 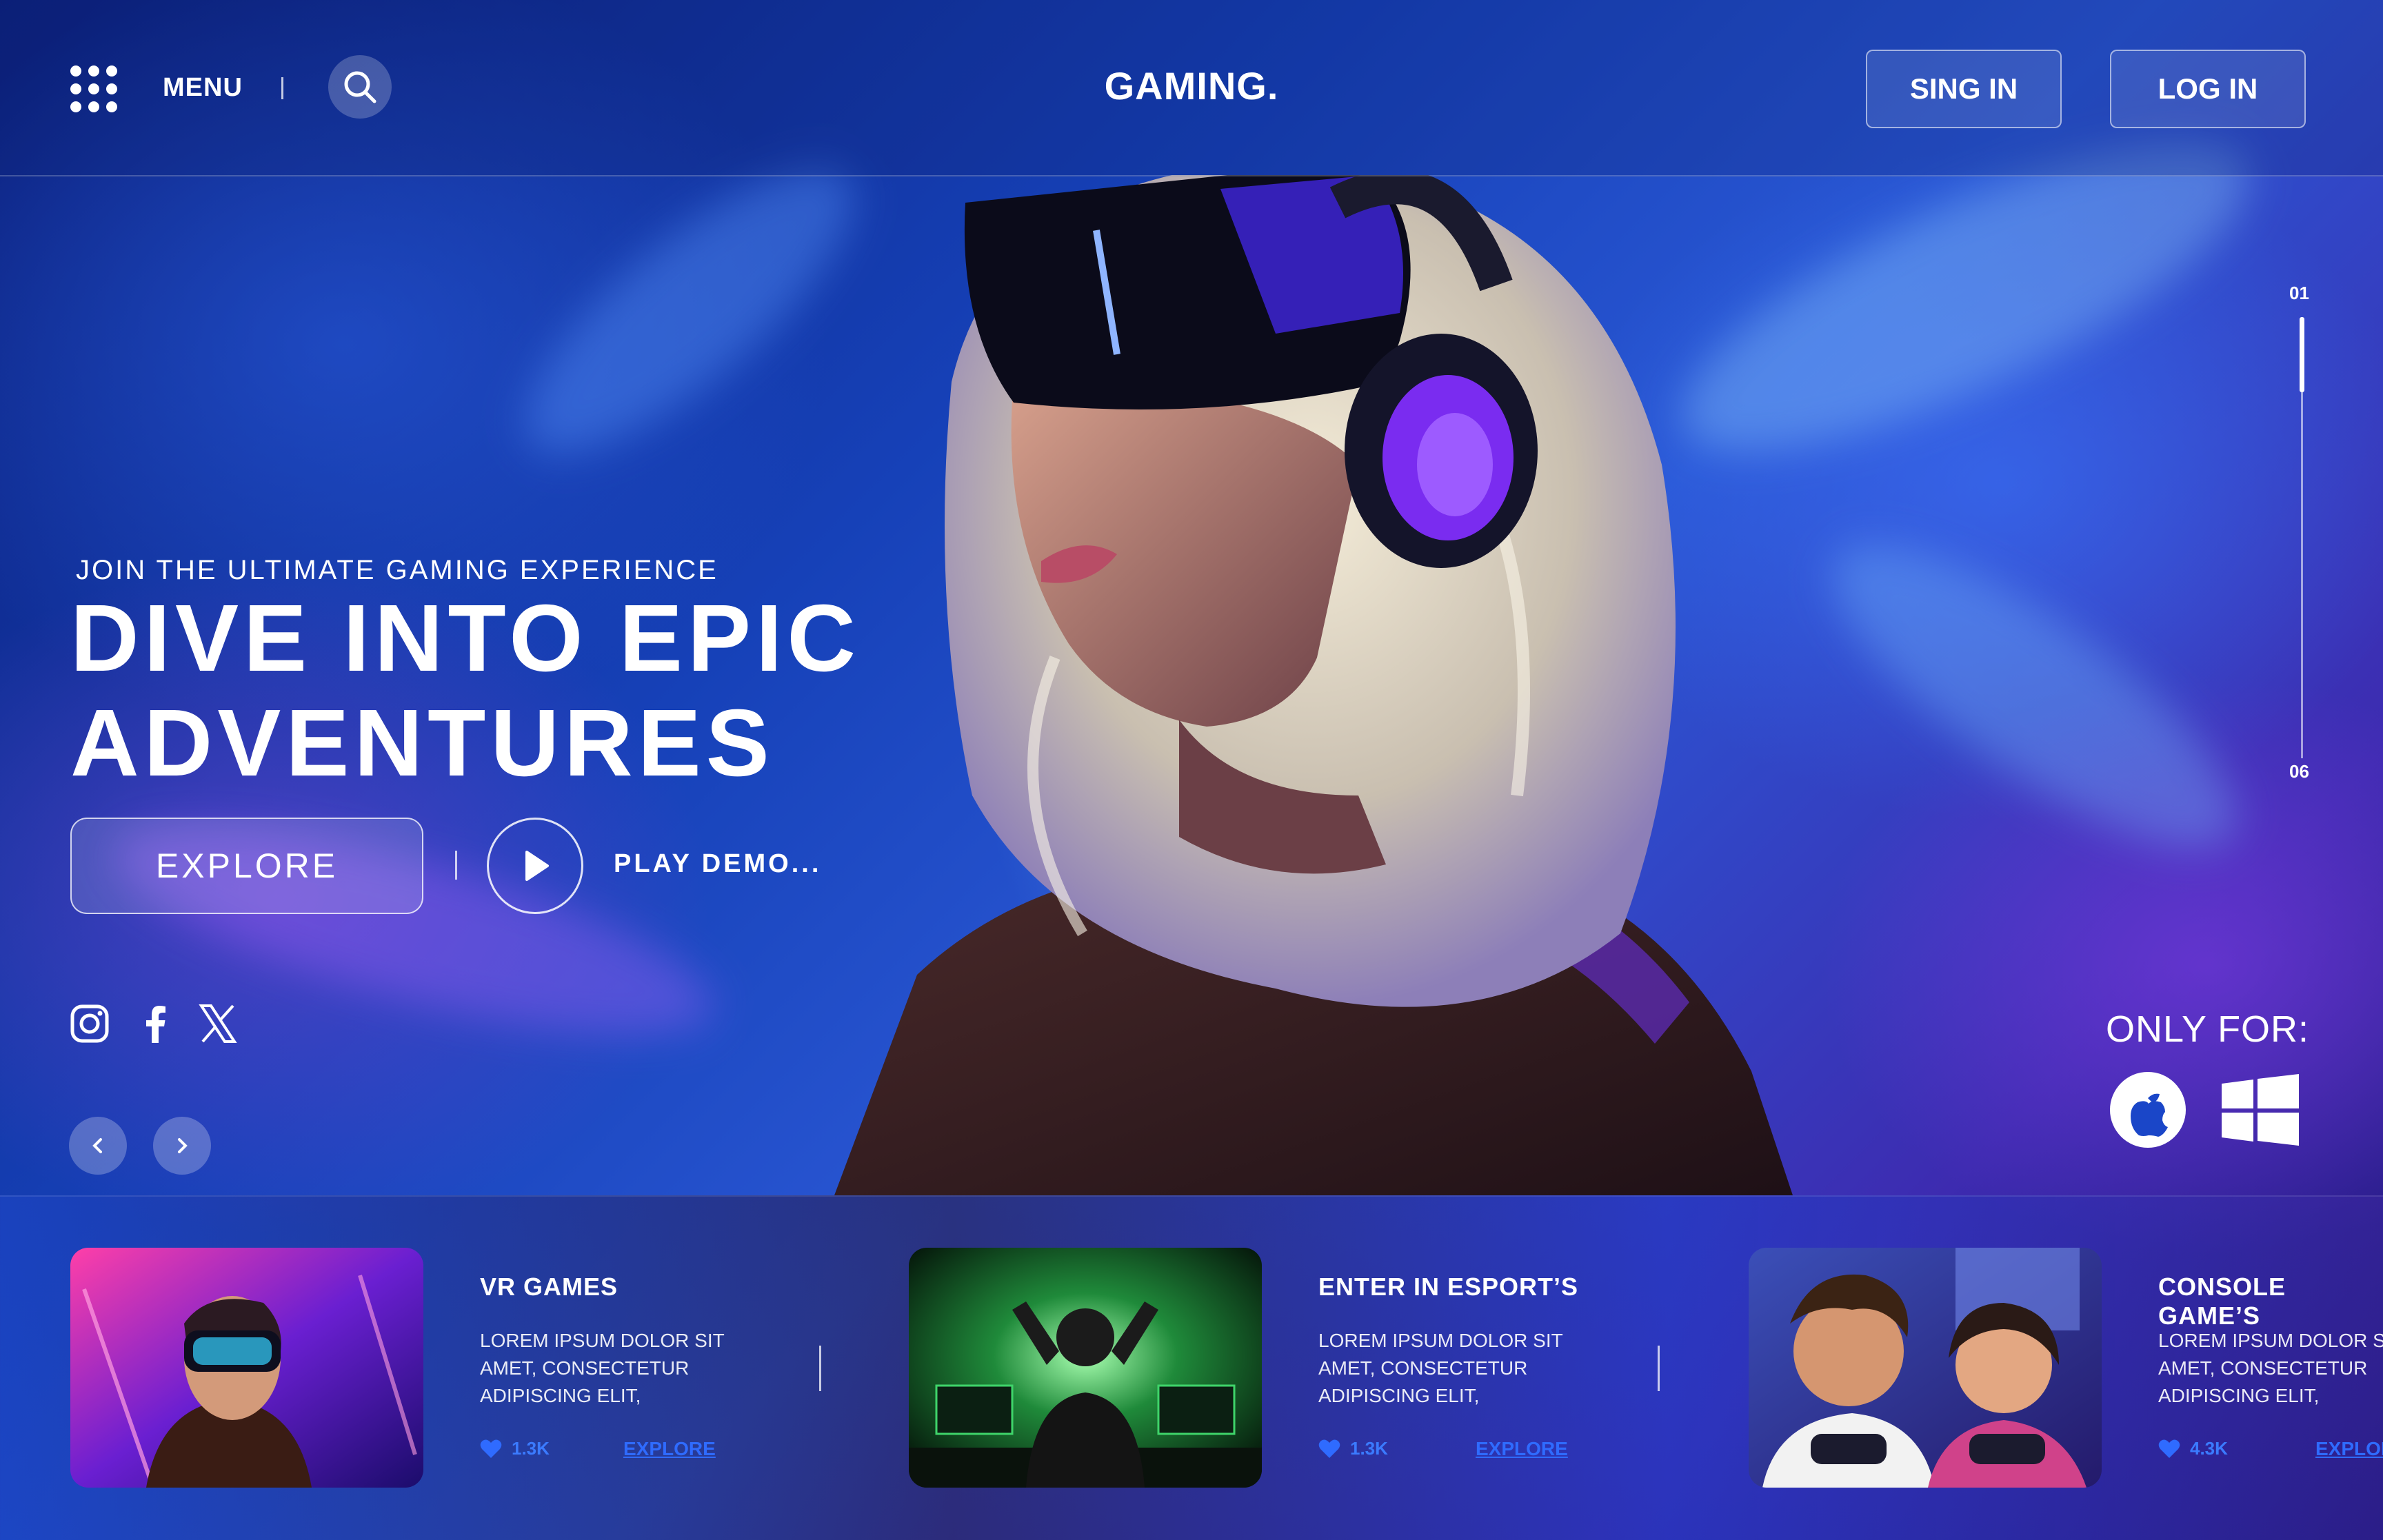 I want to click on chevron-left-icon, so click(x=97, y=1146).